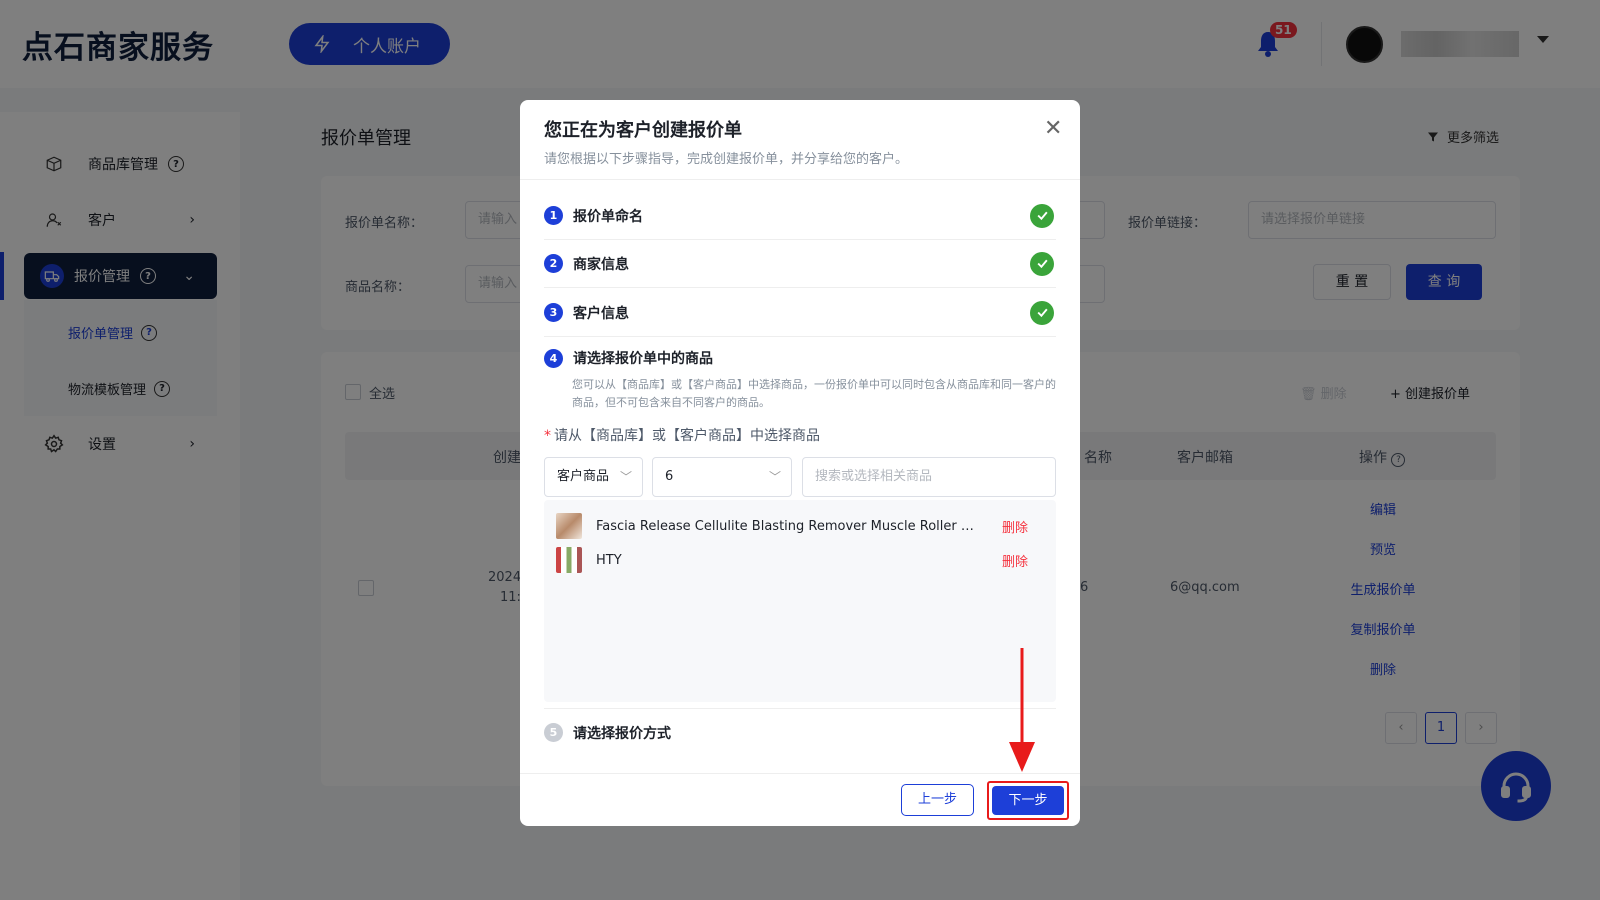 Image resolution: width=1600 pixels, height=900 pixels. I want to click on close-icon: ✕, so click(1053, 129).